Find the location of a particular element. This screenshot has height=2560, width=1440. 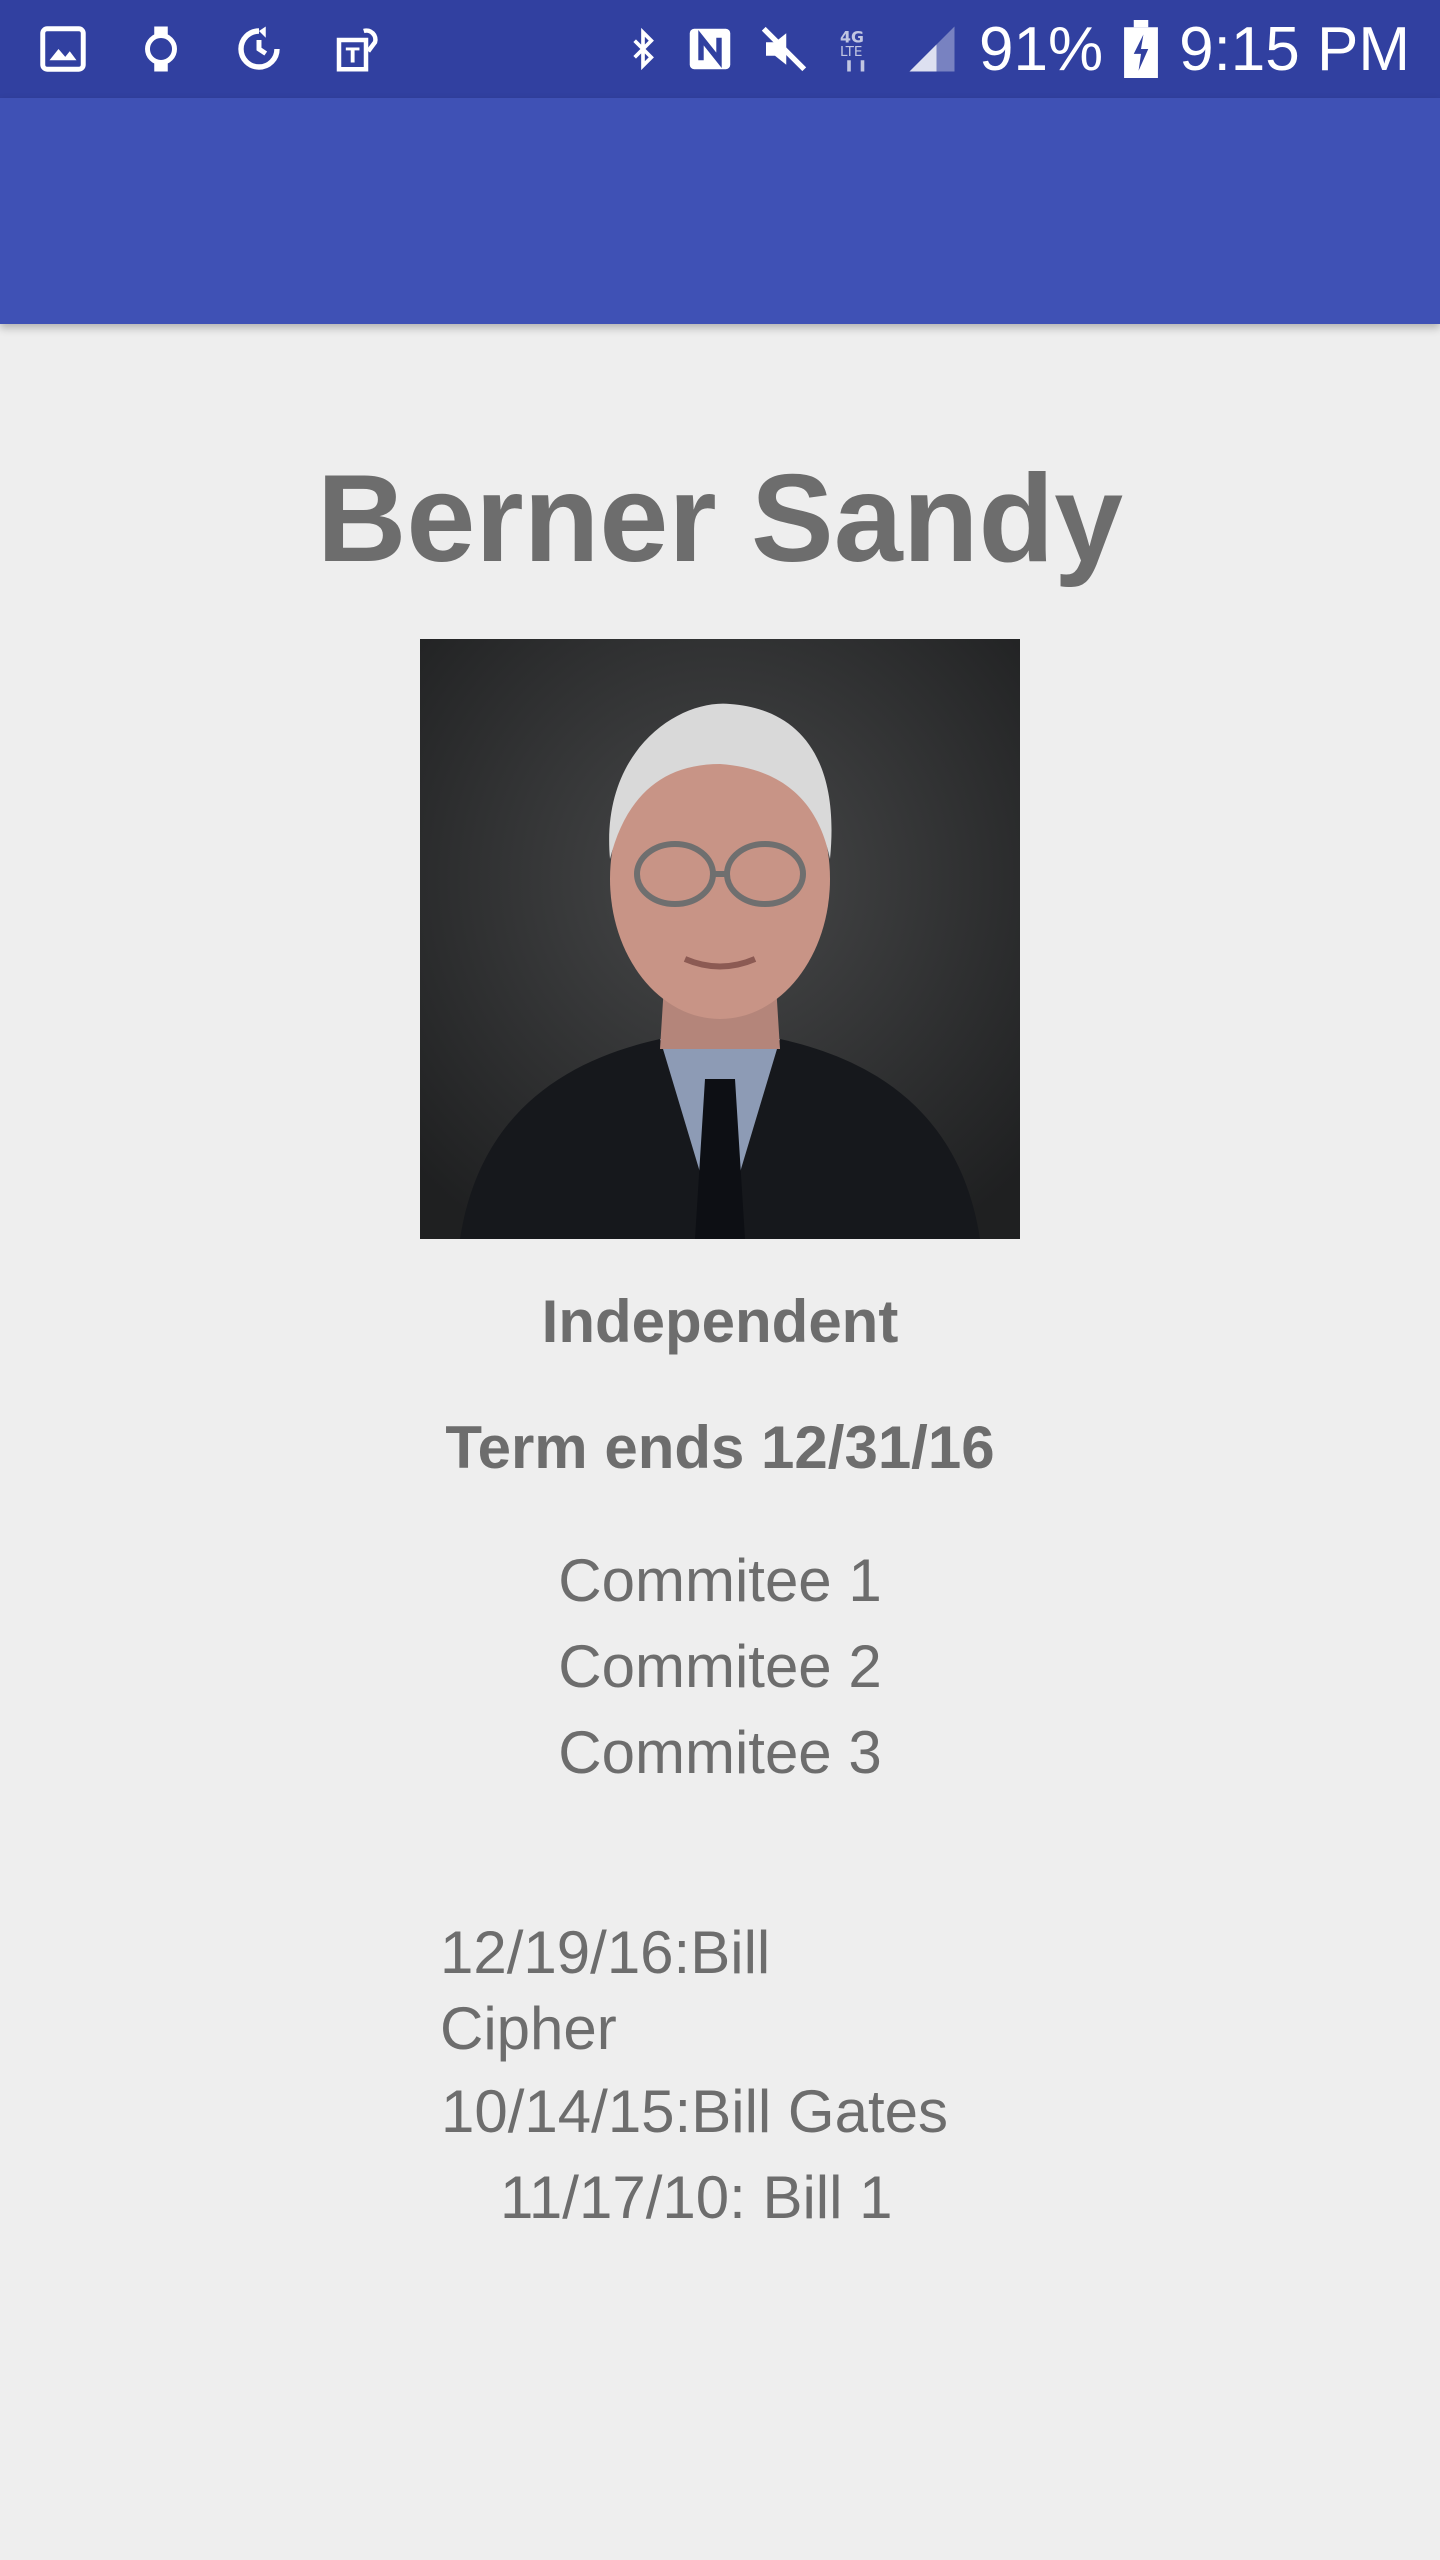

app-bar is located at coordinates (720, 211).